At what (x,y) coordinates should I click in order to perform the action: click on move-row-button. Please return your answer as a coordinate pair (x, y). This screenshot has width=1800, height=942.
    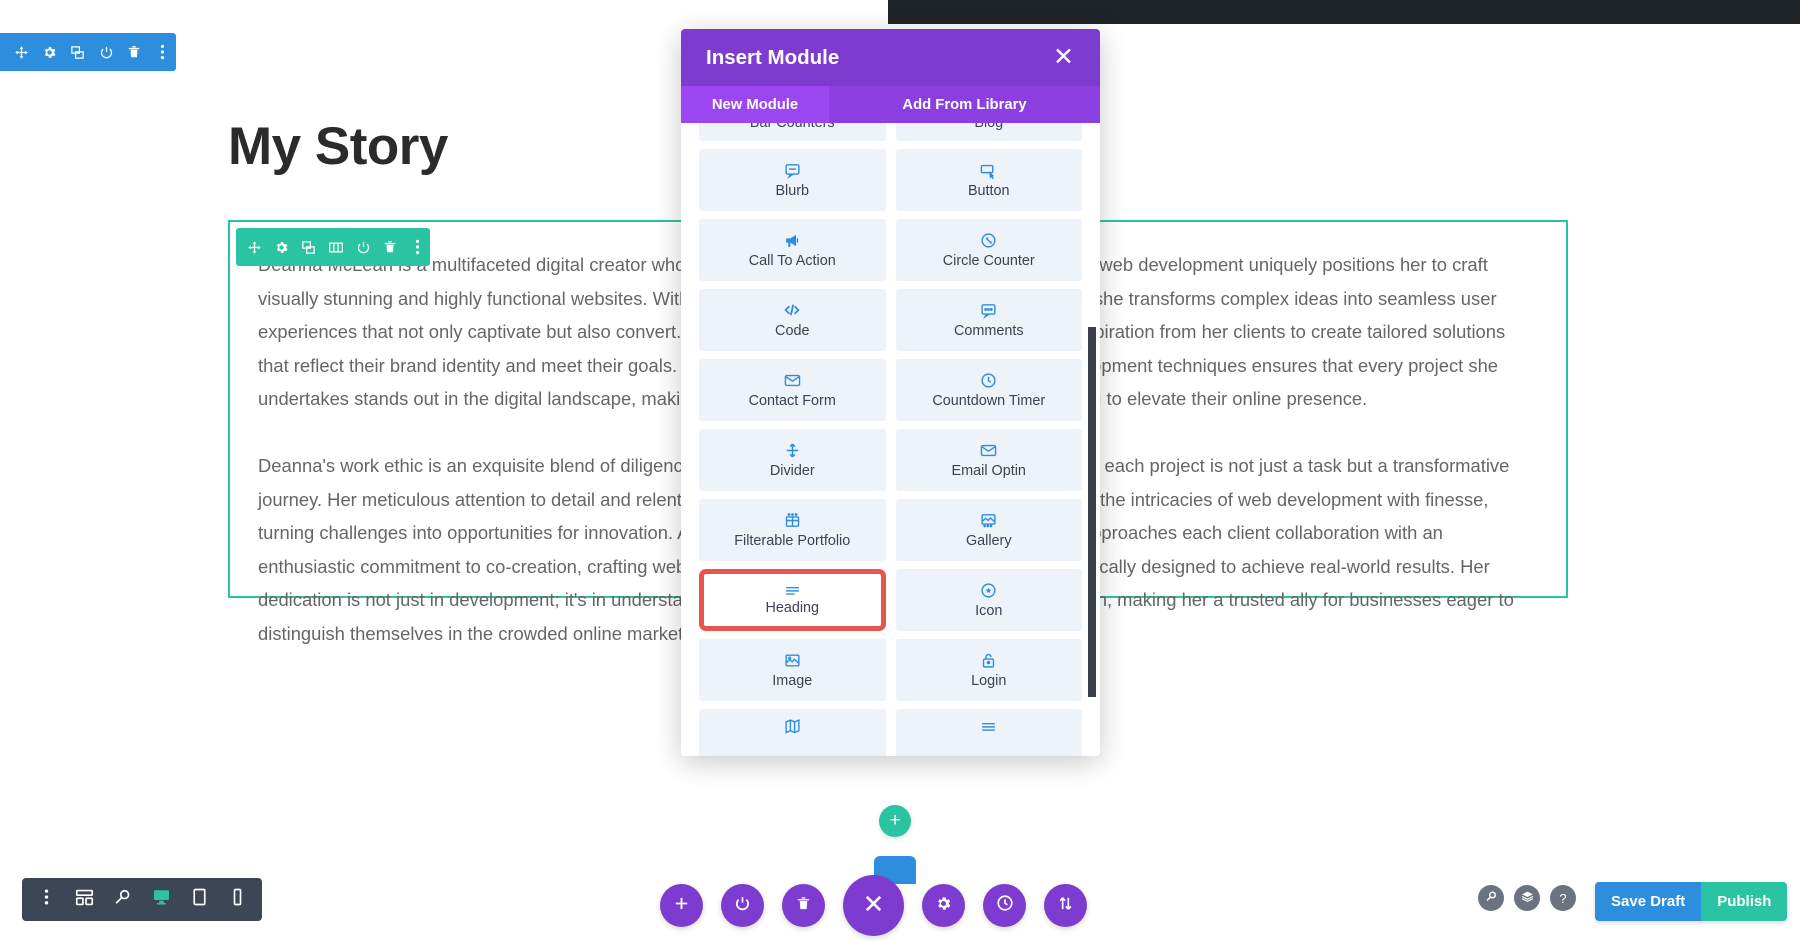
    Looking at the image, I should click on (254, 247).